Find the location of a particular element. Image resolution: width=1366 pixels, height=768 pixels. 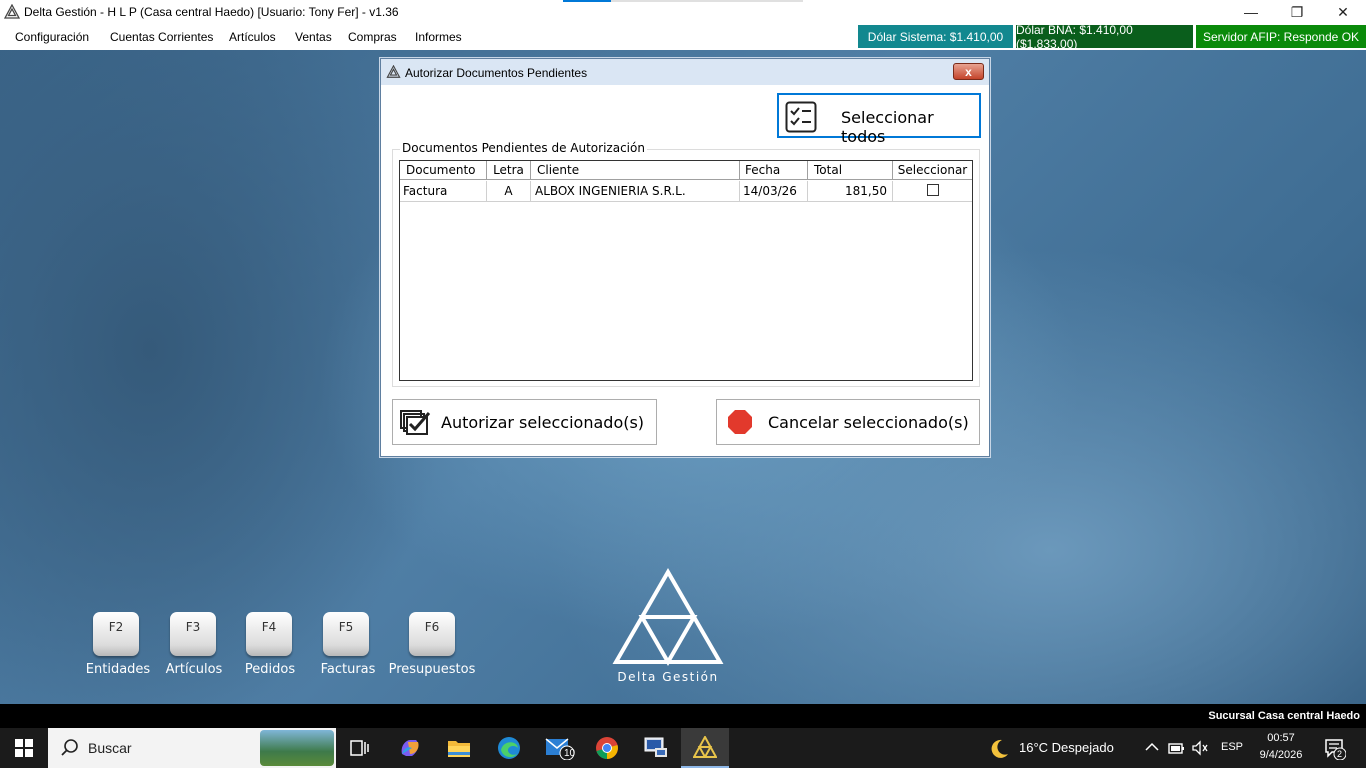

network-app-icon is located at coordinates (655, 747).